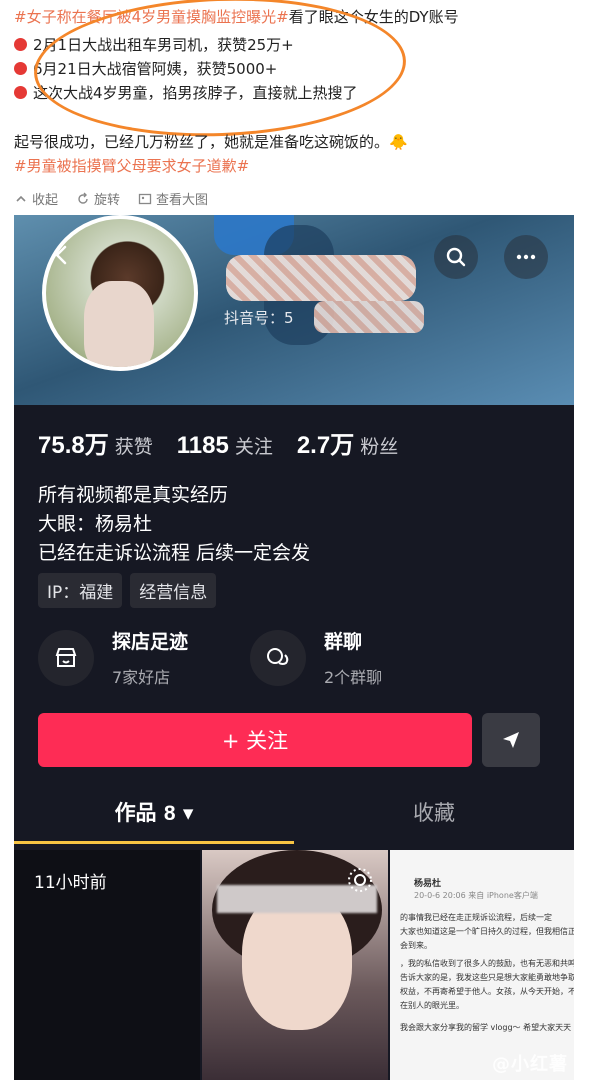 The width and height of the screenshot is (594, 1080). What do you see at coordinates (151, 17) in the screenshot?
I see `hashtag-link: #女子称在餐厅被4岁男童摸胸监控曝光#` at bounding box center [151, 17].